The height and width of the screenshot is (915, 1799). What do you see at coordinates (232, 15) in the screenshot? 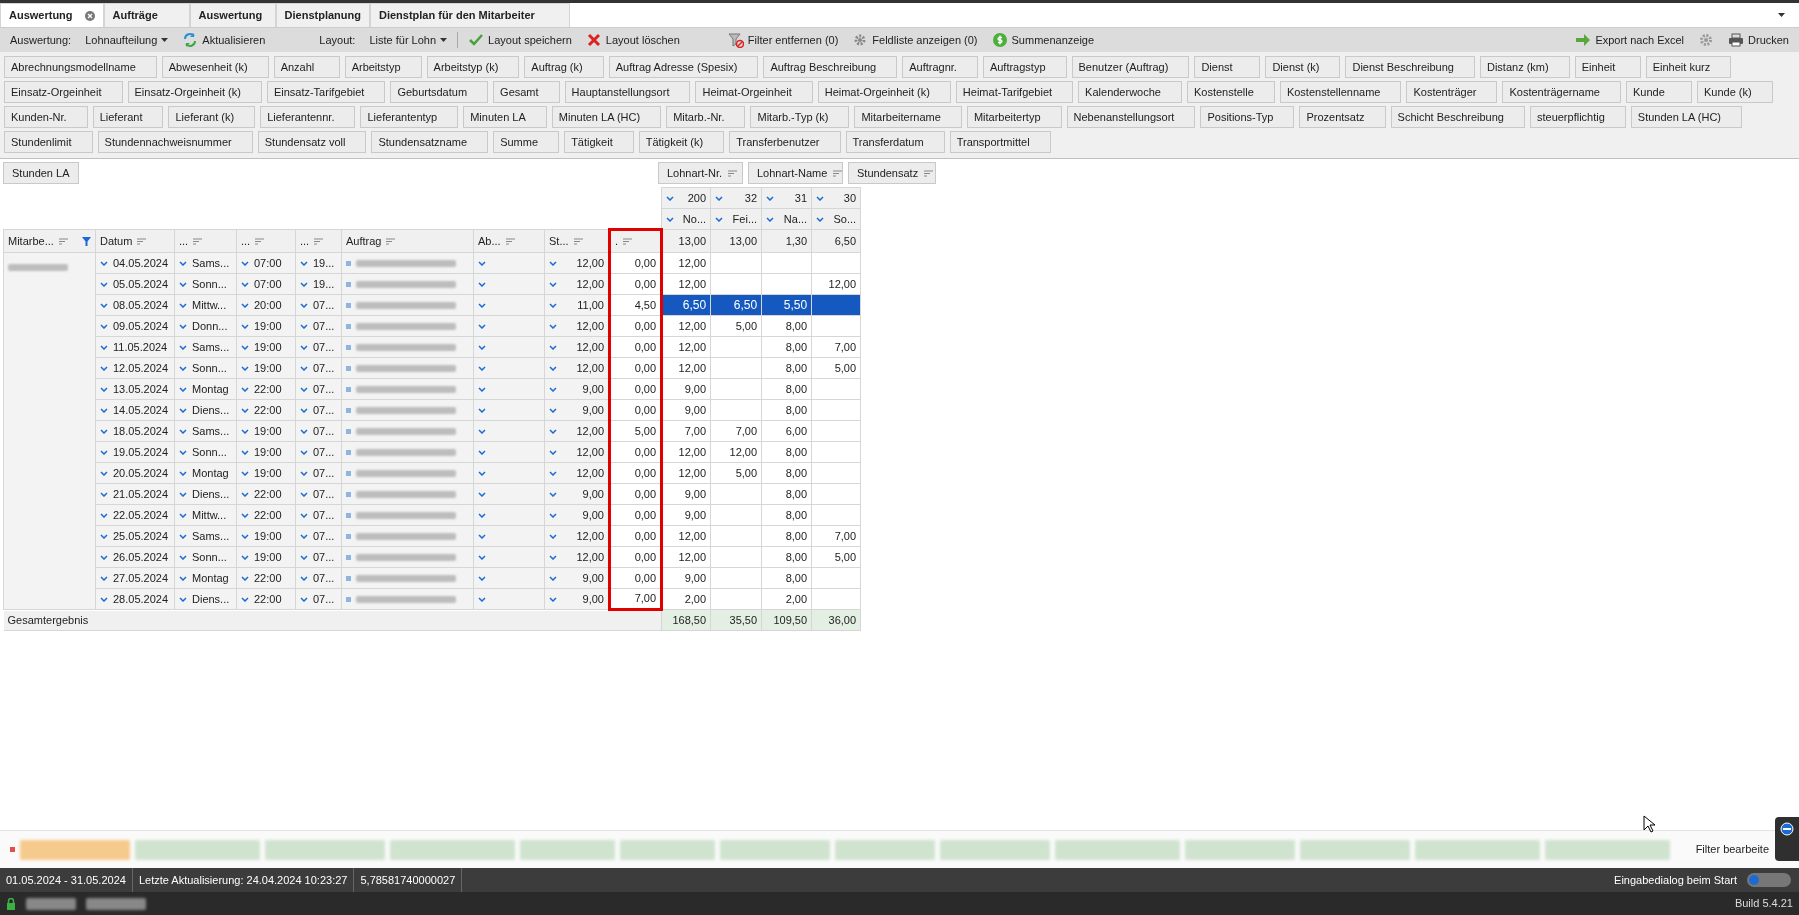
I see `tab: Auswertung` at bounding box center [232, 15].